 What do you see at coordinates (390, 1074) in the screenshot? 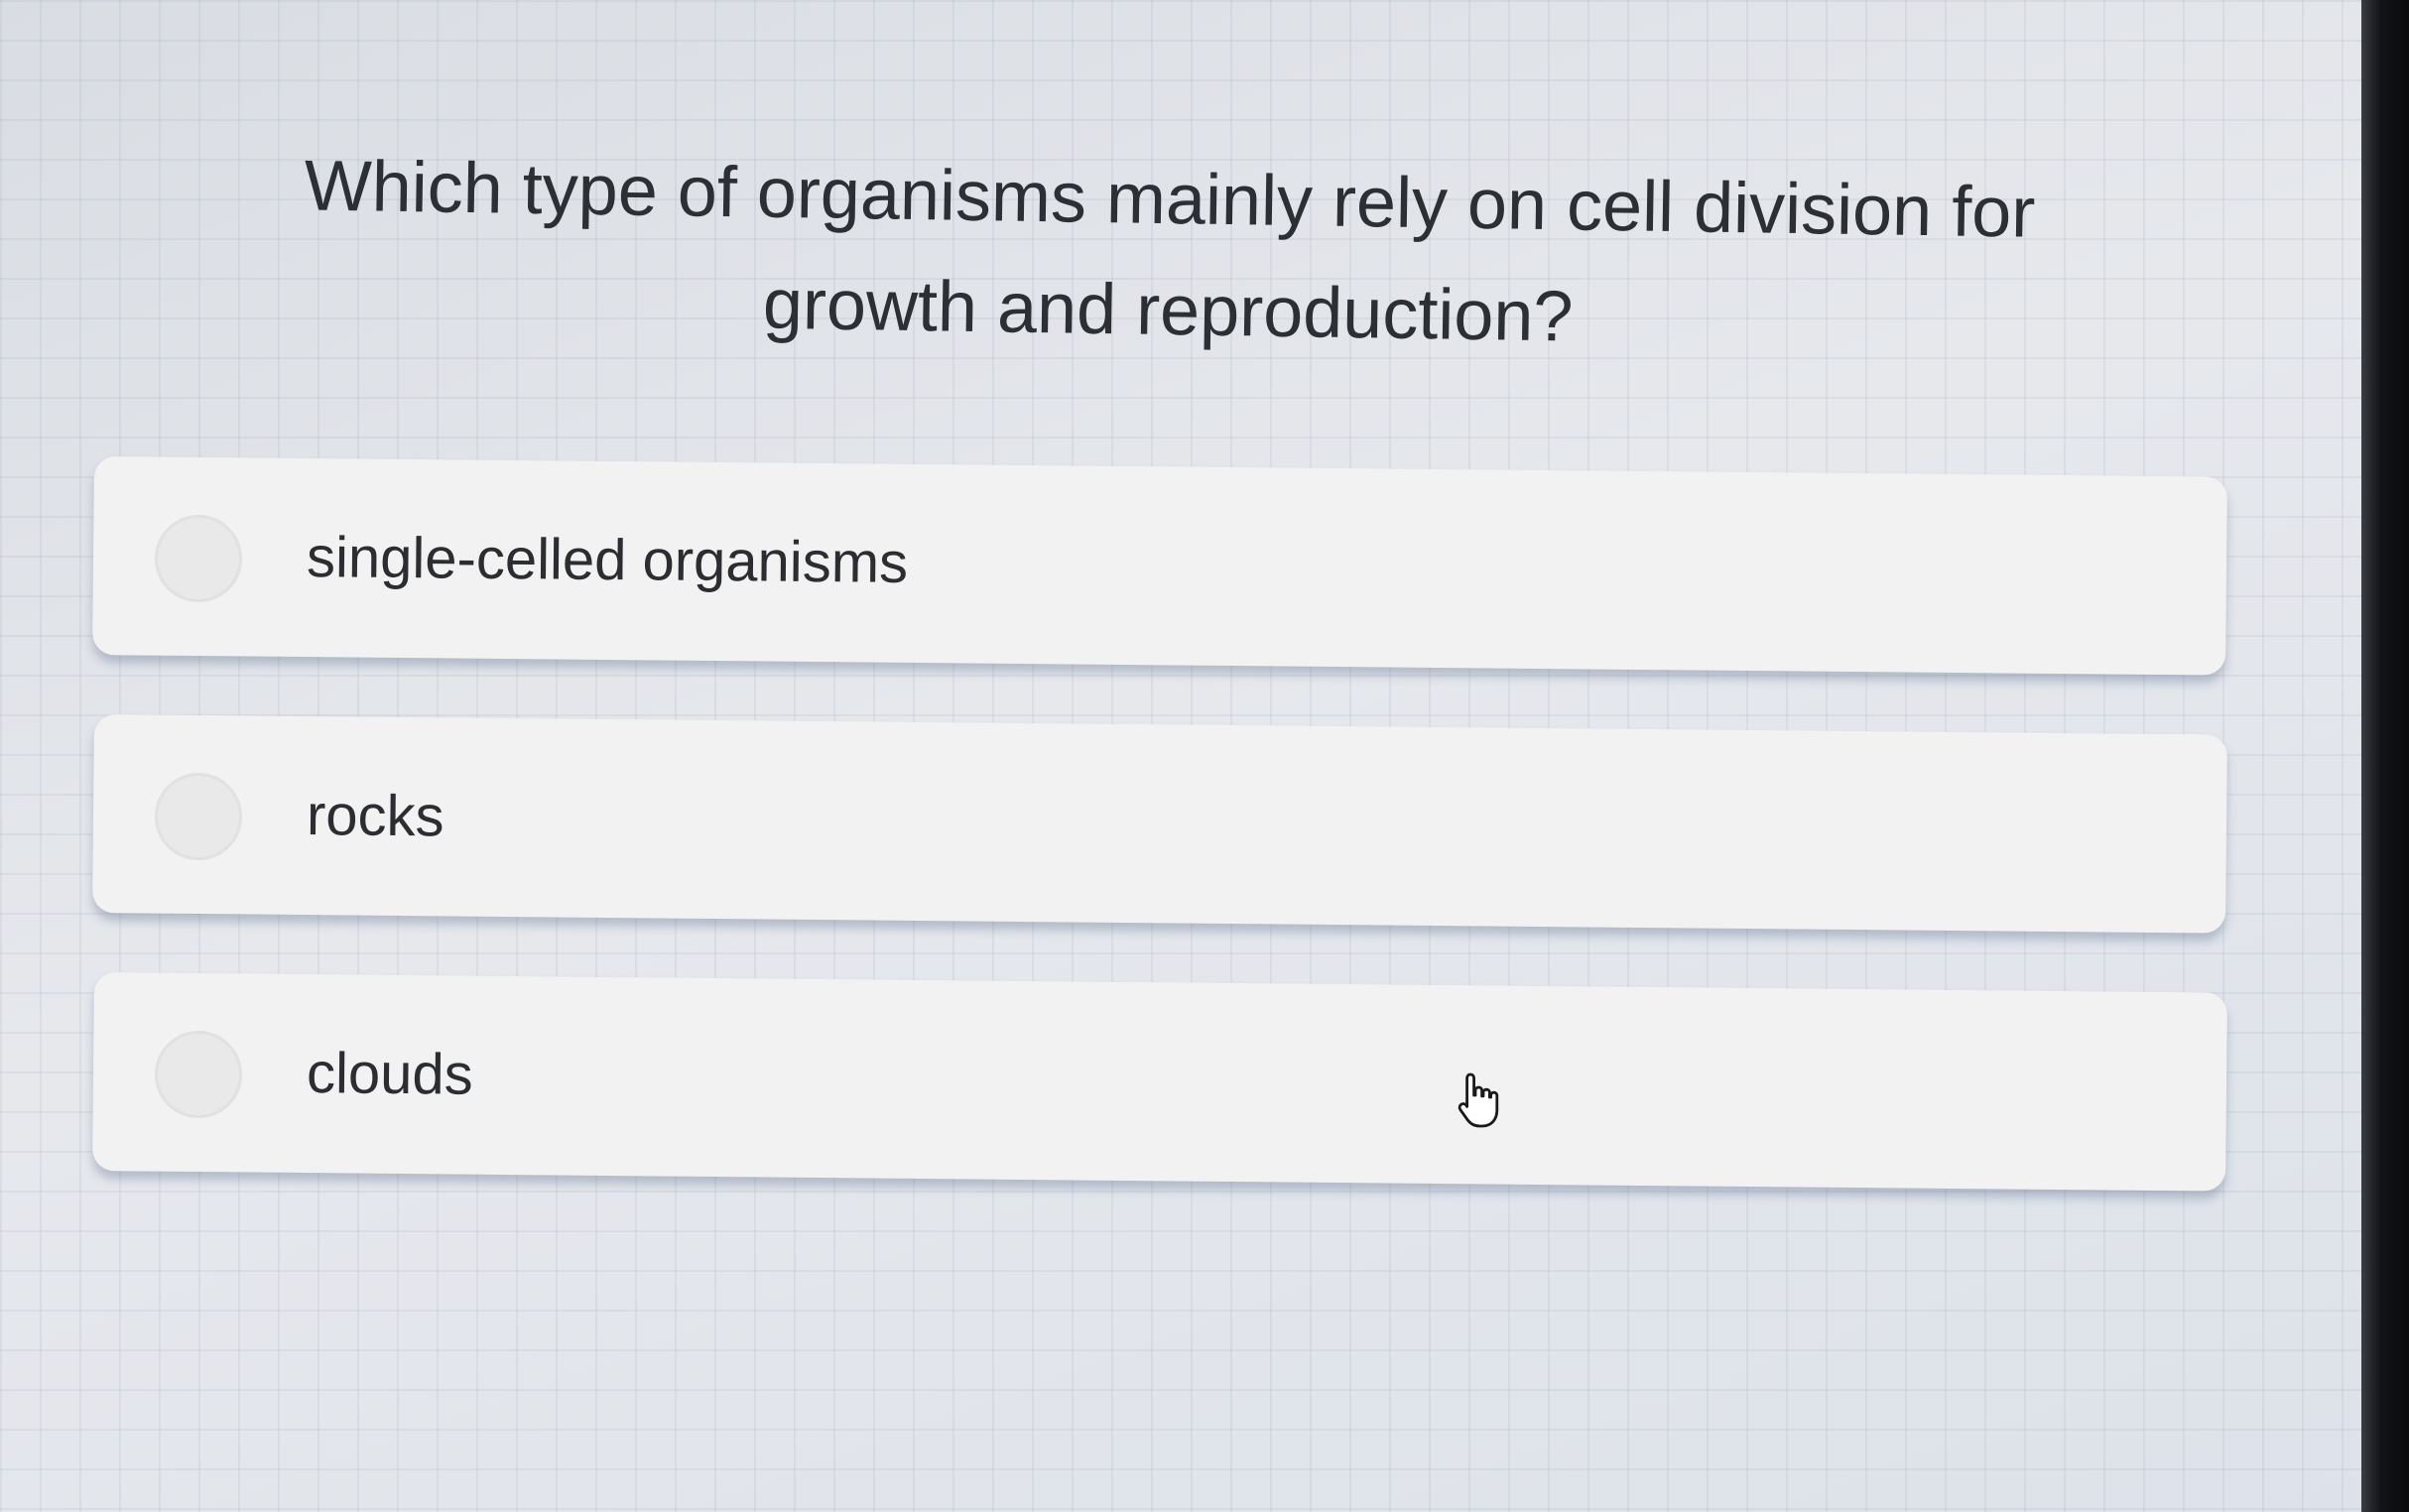
I see `option-label: clouds` at bounding box center [390, 1074].